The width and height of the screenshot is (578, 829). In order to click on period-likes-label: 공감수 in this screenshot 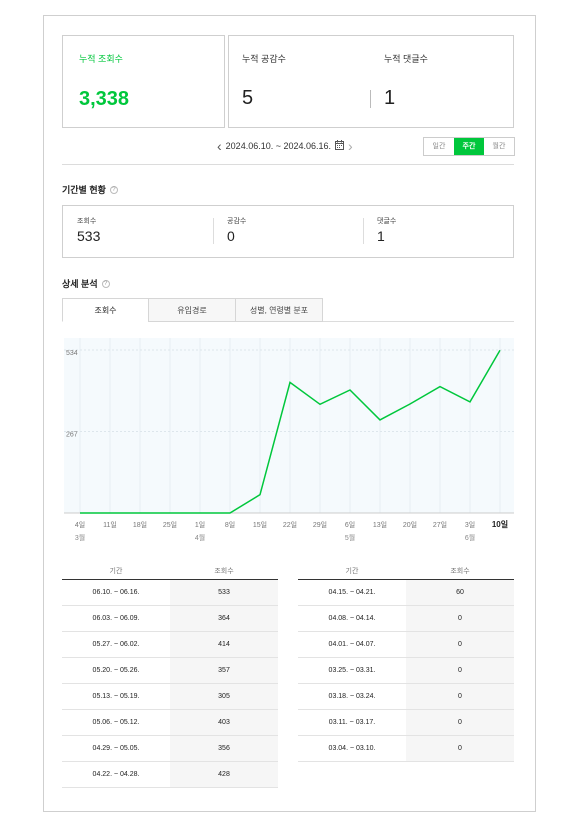, I will do `click(237, 221)`.